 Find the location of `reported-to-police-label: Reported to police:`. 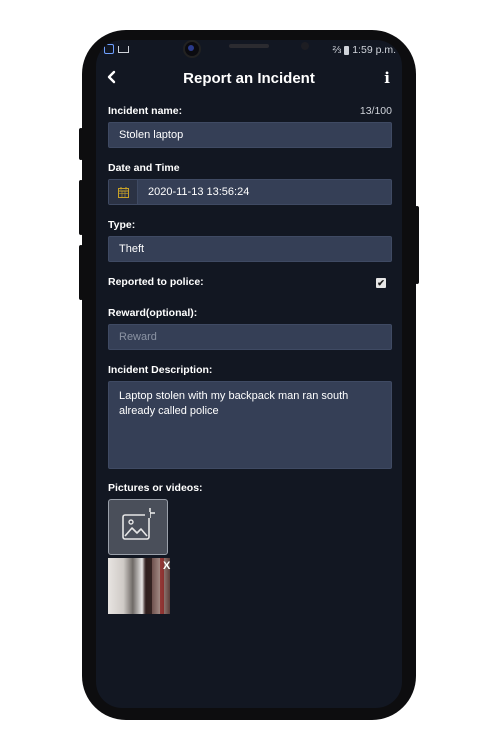

reported-to-police-label: Reported to police: is located at coordinates (156, 282).